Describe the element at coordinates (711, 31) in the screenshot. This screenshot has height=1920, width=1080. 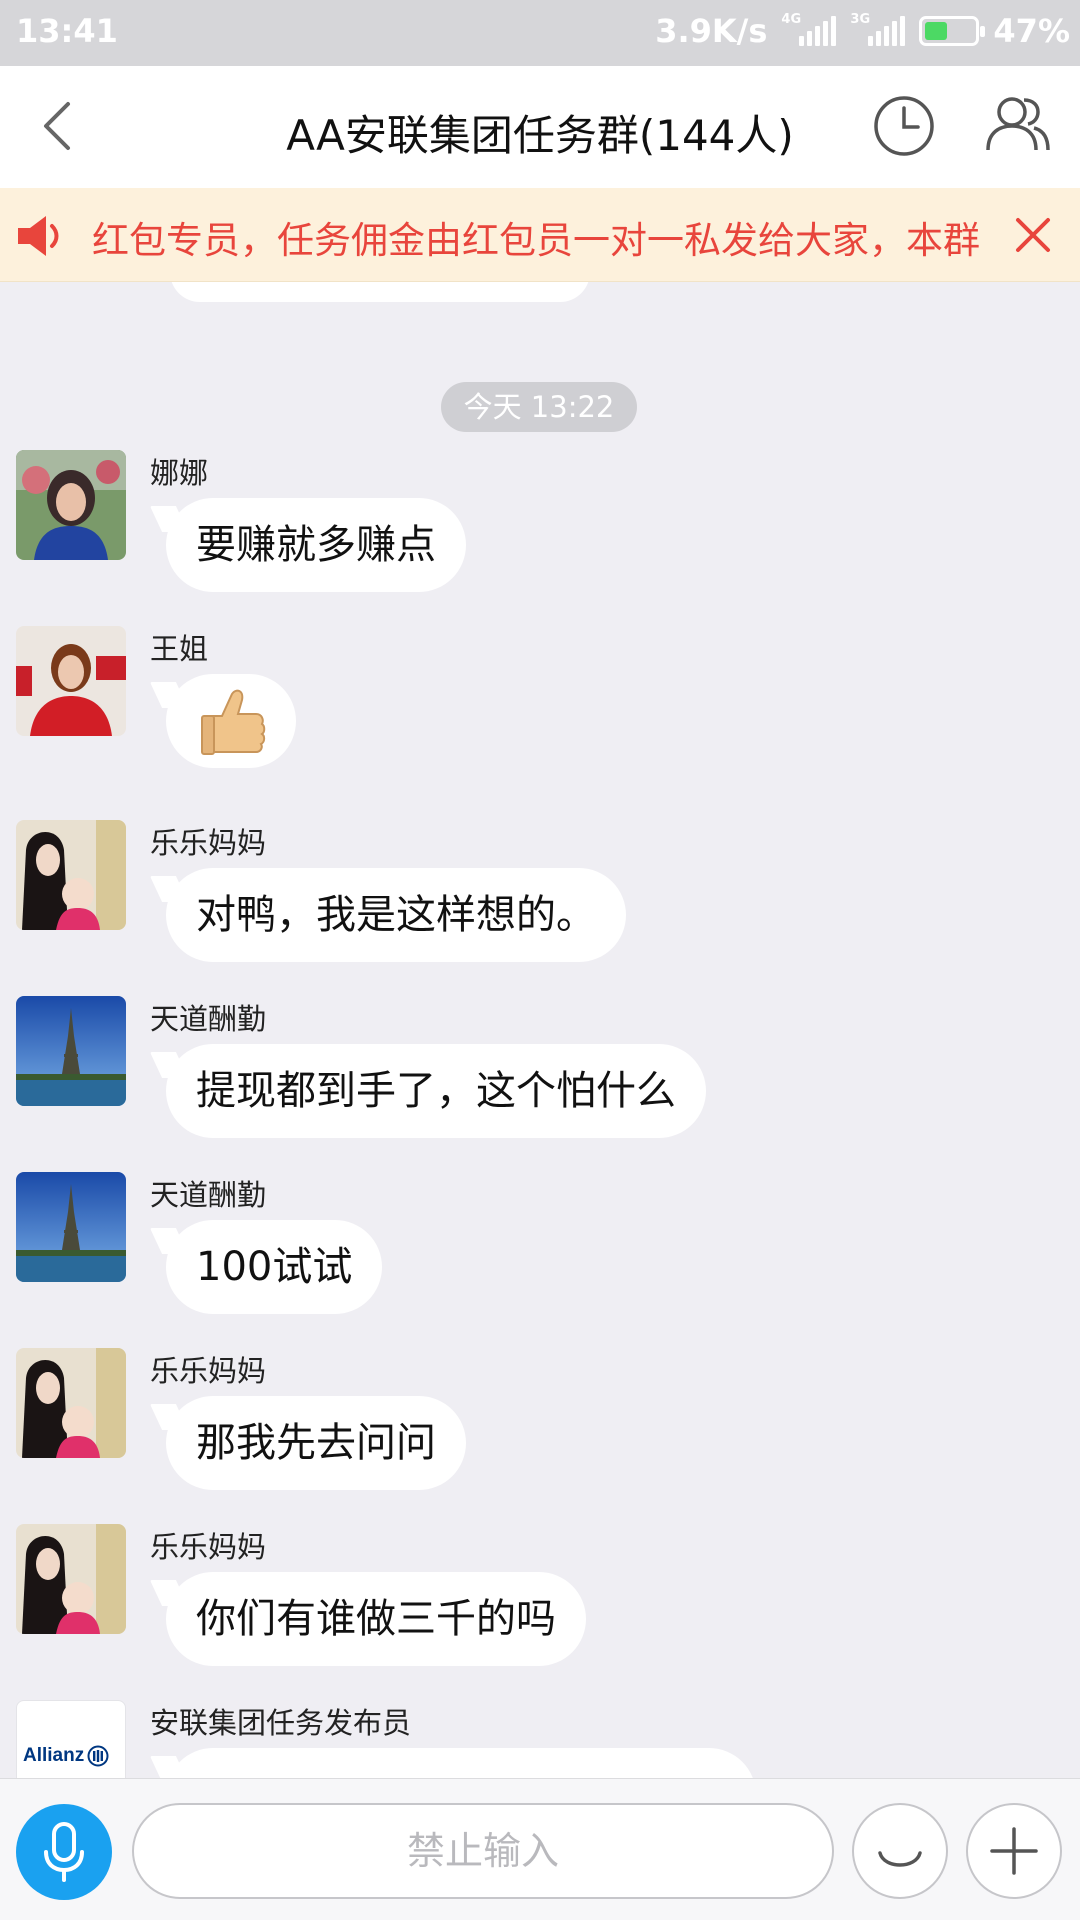
I see `network-speed: 3.9K/s` at that location.